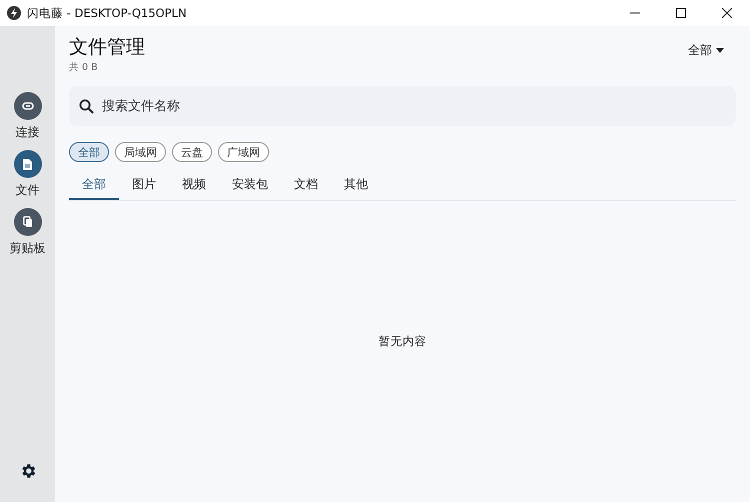 This screenshot has height=502, width=750. I want to click on empty-message: 暂无内容, so click(402, 341).